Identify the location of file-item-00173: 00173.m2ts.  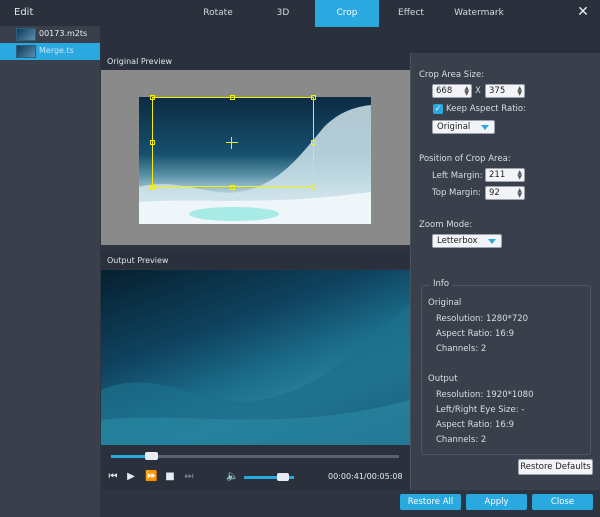
(50, 34).